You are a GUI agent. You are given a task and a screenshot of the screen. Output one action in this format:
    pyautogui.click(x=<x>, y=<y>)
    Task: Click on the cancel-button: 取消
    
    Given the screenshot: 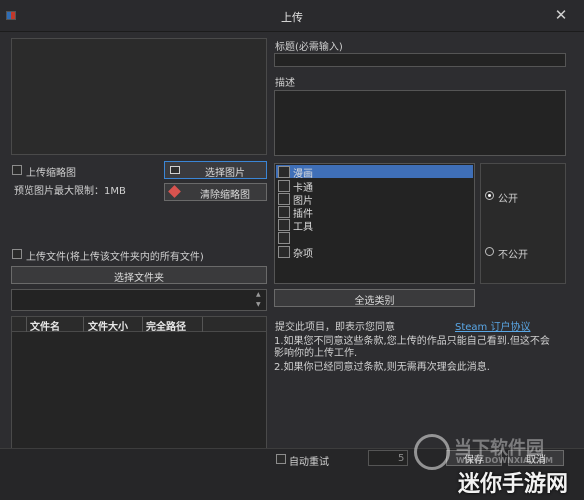 What is the action you would take?
    pyautogui.click(x=536, y=458)
    